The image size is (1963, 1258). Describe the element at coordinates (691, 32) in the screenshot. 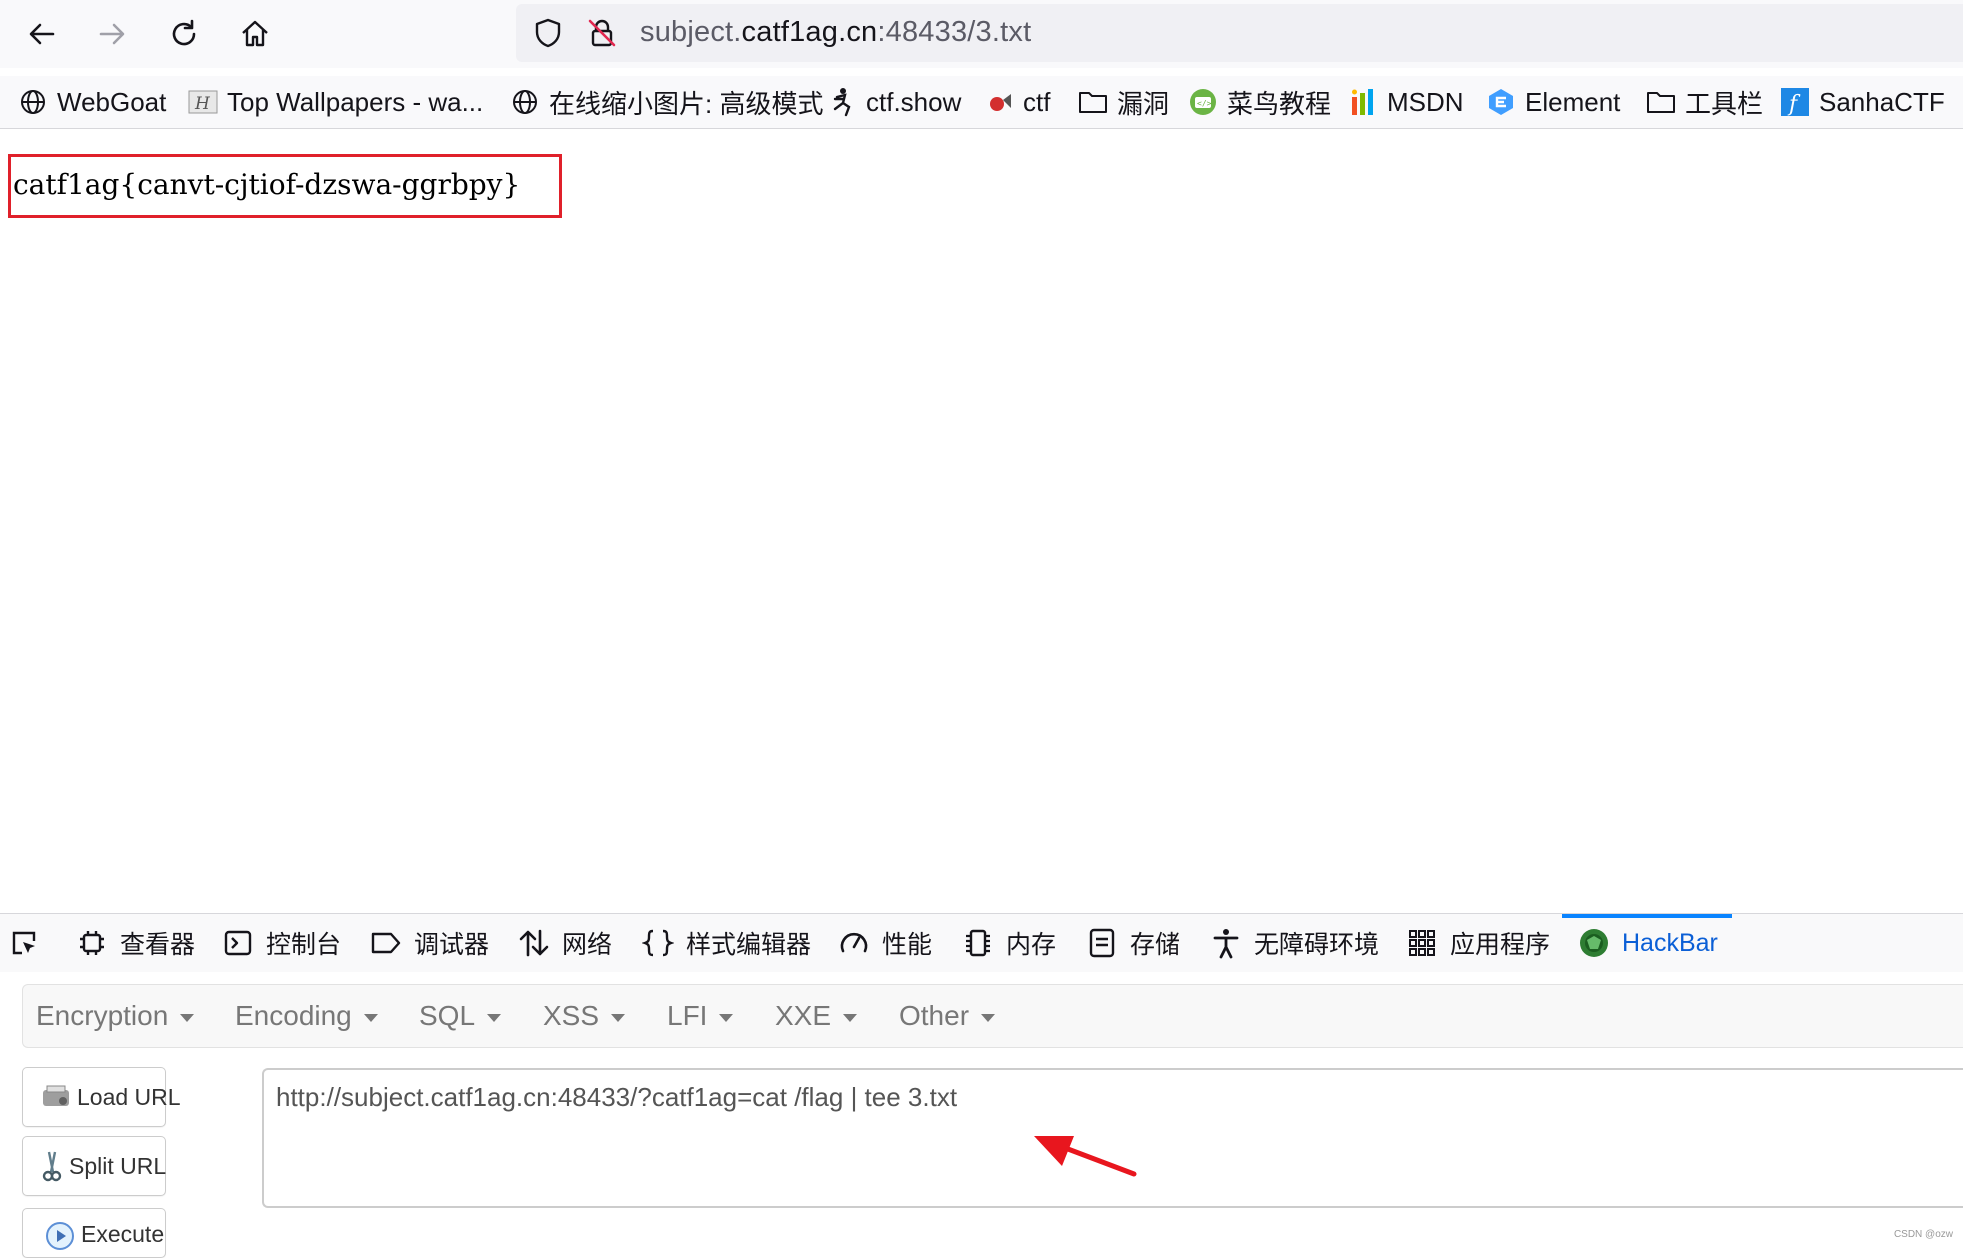

I see `url-prefix: subject.` at that location.